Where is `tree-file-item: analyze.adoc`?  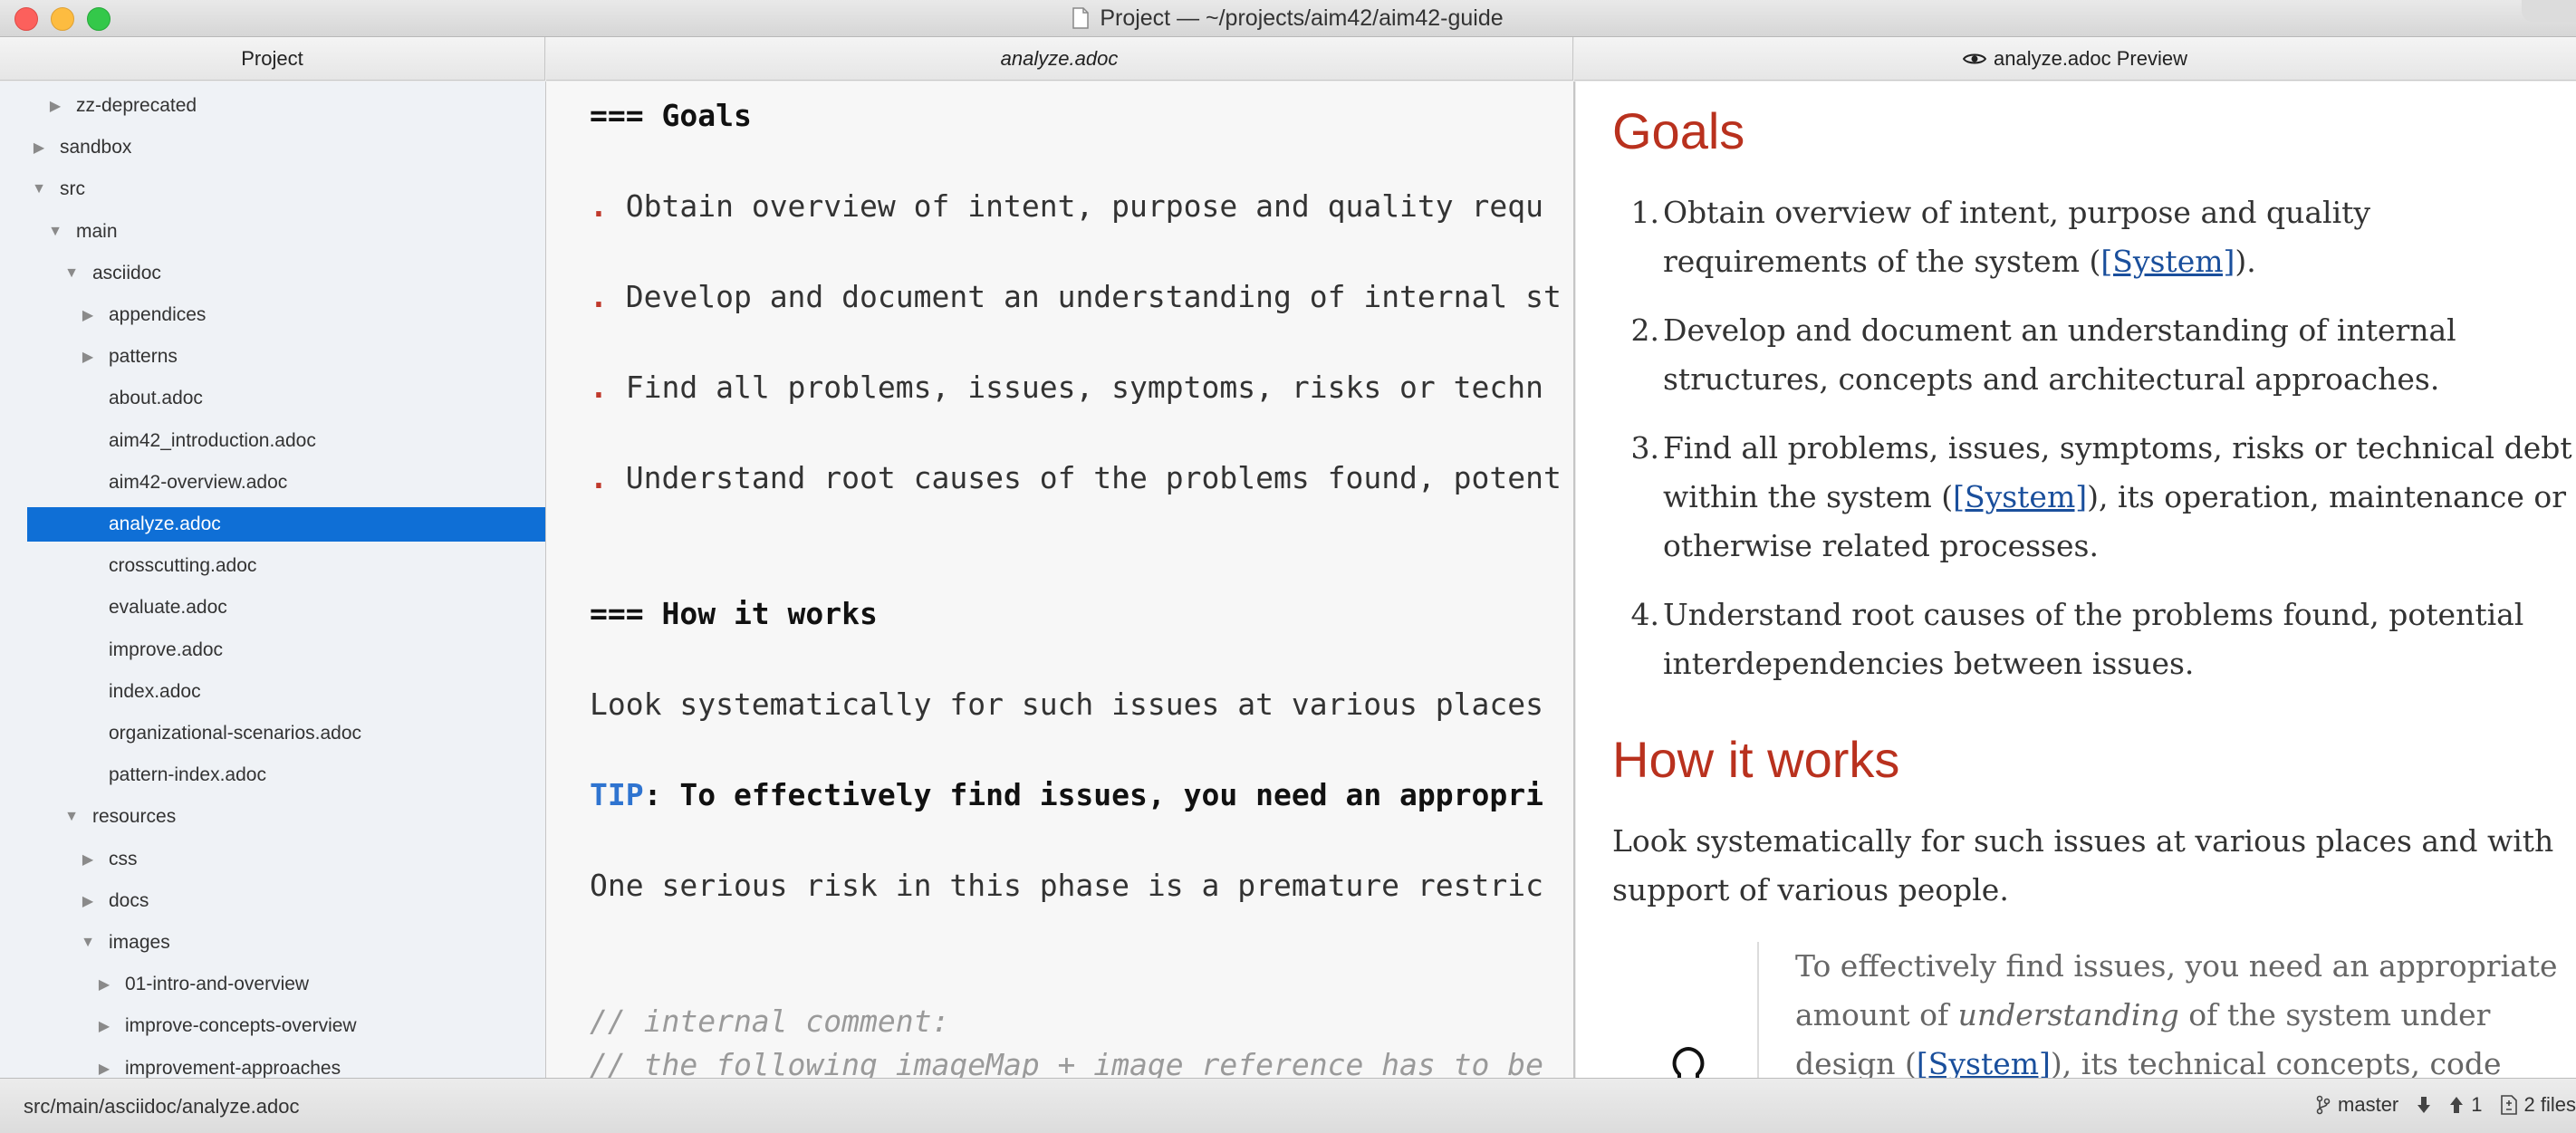 tree-file-item: analyze.adoc is located at coordinates (286, 524).